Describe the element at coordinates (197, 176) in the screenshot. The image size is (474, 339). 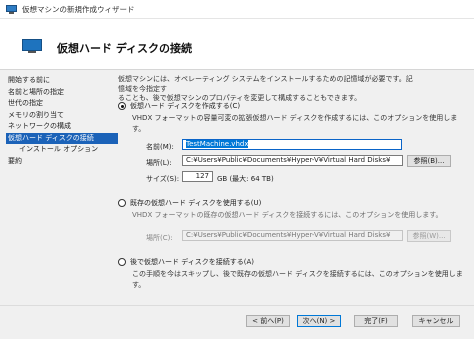
I see `size-input: 127` at that location.